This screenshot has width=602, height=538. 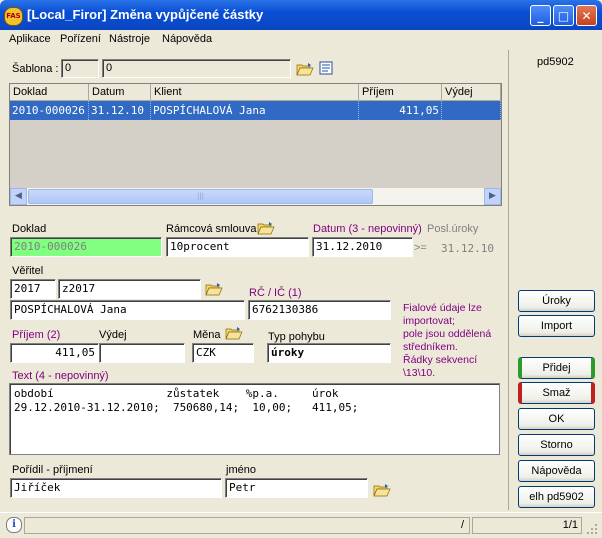 I want to click on horizontal-scrollbar: ◀ ||| ▶, so click(x=255, y=196).